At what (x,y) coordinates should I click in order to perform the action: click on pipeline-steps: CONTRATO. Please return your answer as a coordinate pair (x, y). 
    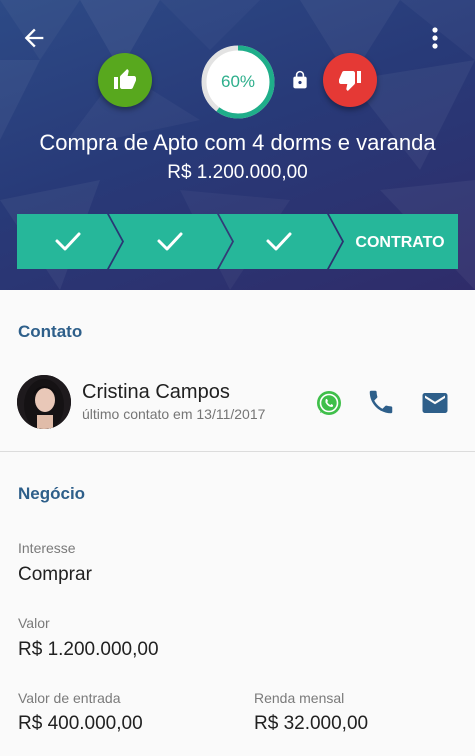
    Looking at the image, I should click on (237, 241).